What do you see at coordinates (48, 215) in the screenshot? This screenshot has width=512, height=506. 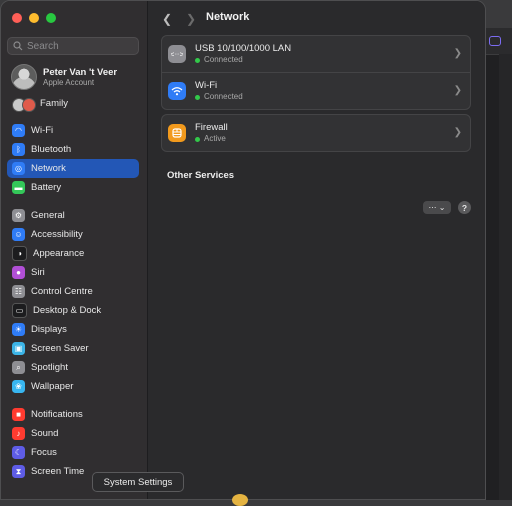 I see `sidebar-item-label: General` at bounding box center [48, 215].